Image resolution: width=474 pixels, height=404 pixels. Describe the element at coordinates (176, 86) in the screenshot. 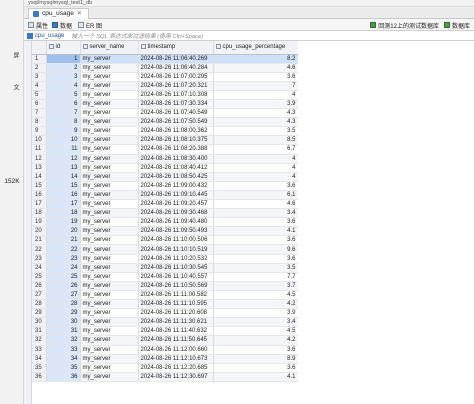

I see `cell-timestamp: 2024-08-26 11:07:20.321` at that location.